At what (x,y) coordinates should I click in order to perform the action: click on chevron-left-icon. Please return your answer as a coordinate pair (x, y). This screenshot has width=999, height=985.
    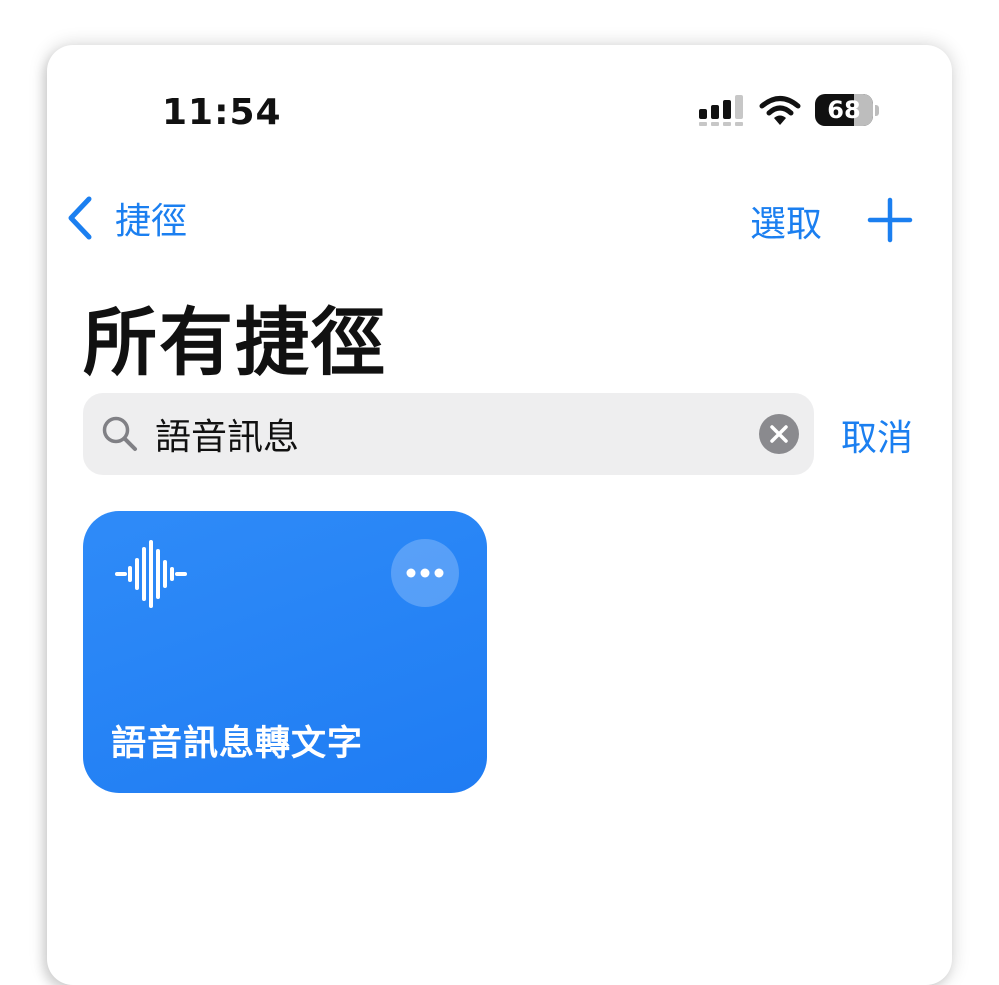
    Looking at the image, I should click on (80, 218).